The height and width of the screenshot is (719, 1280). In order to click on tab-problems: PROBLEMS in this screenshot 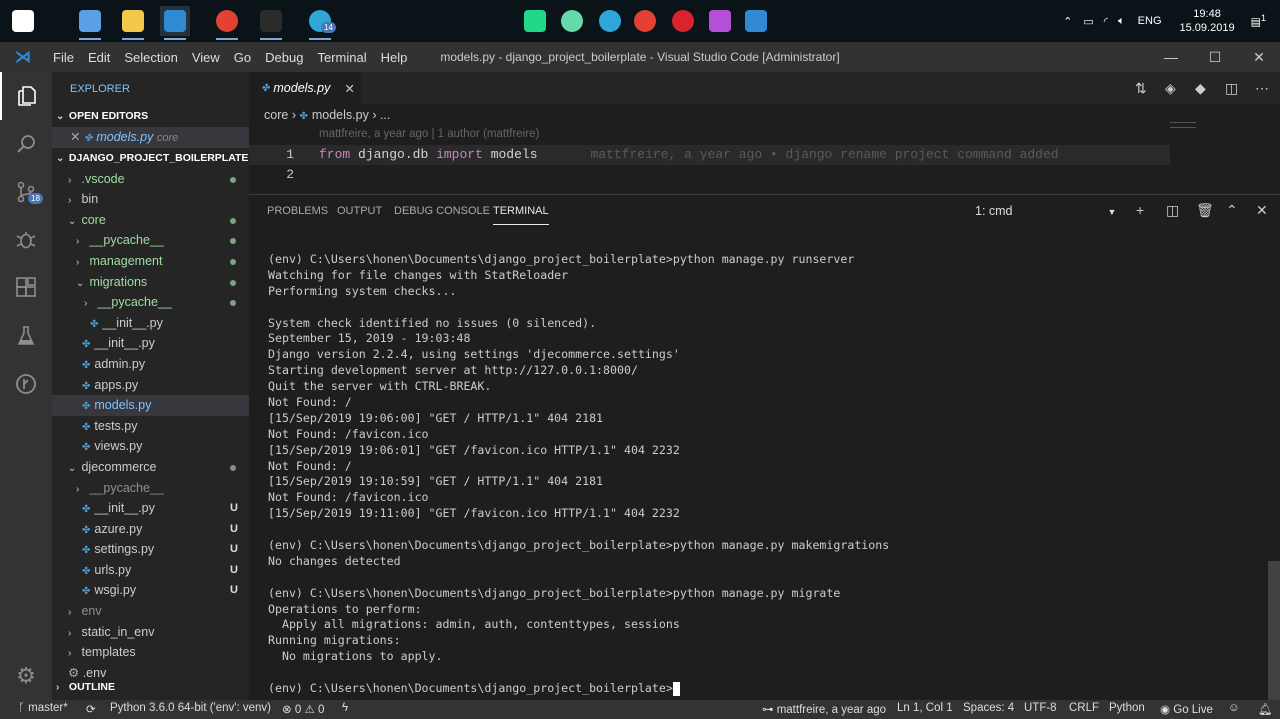, I will do `click(297, 211)`.